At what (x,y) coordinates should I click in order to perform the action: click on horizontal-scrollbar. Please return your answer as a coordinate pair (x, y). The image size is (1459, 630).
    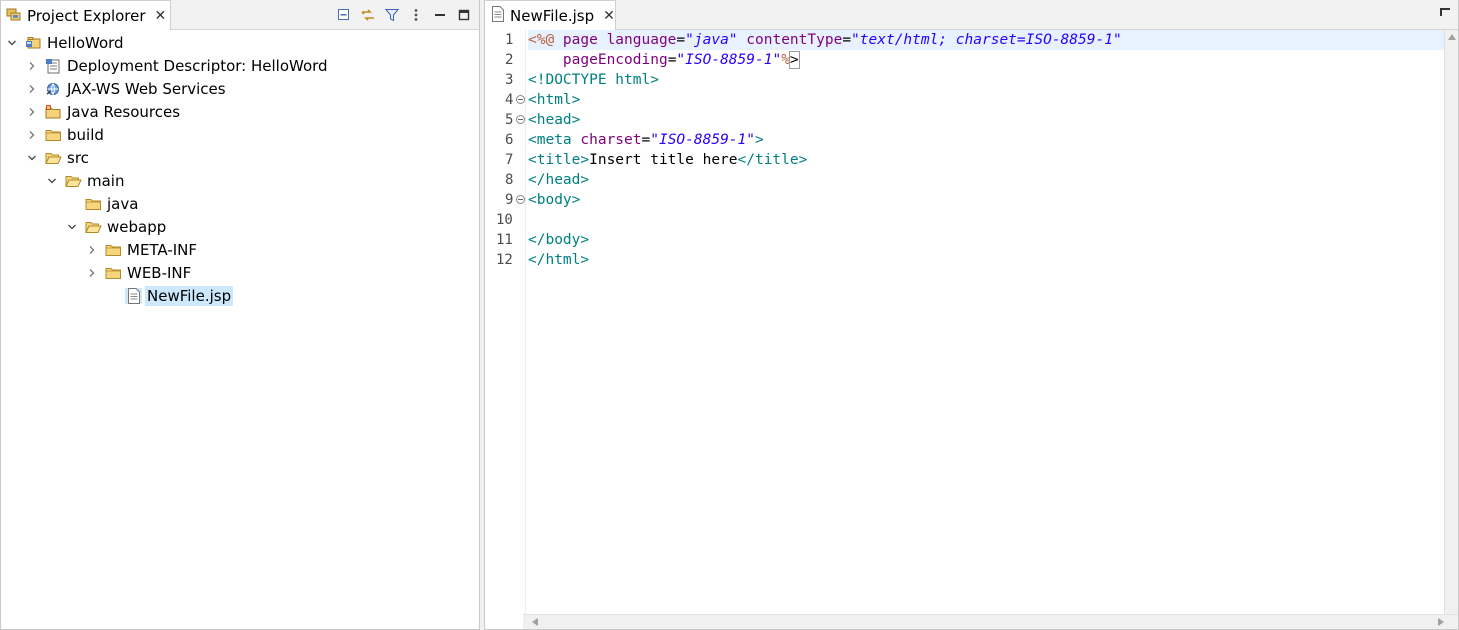
    Looking at the image, I should click on (990, 621).